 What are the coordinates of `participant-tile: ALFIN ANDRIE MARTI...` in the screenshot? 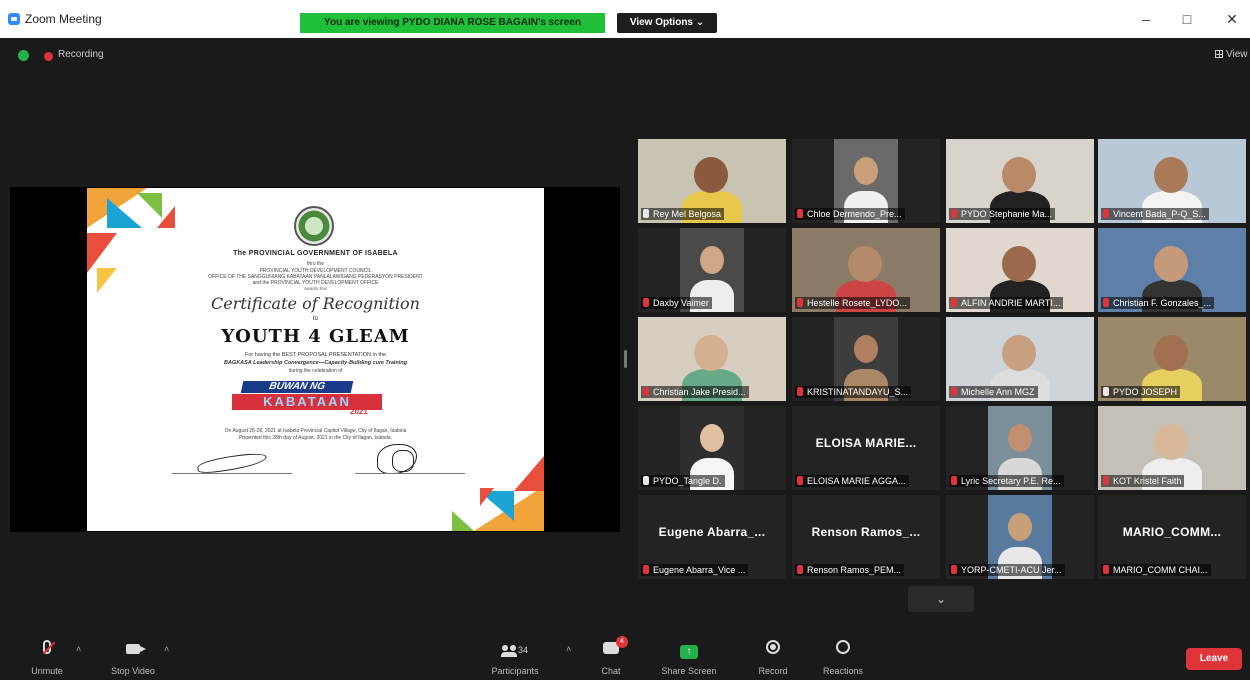 It's located at (1020, 270).